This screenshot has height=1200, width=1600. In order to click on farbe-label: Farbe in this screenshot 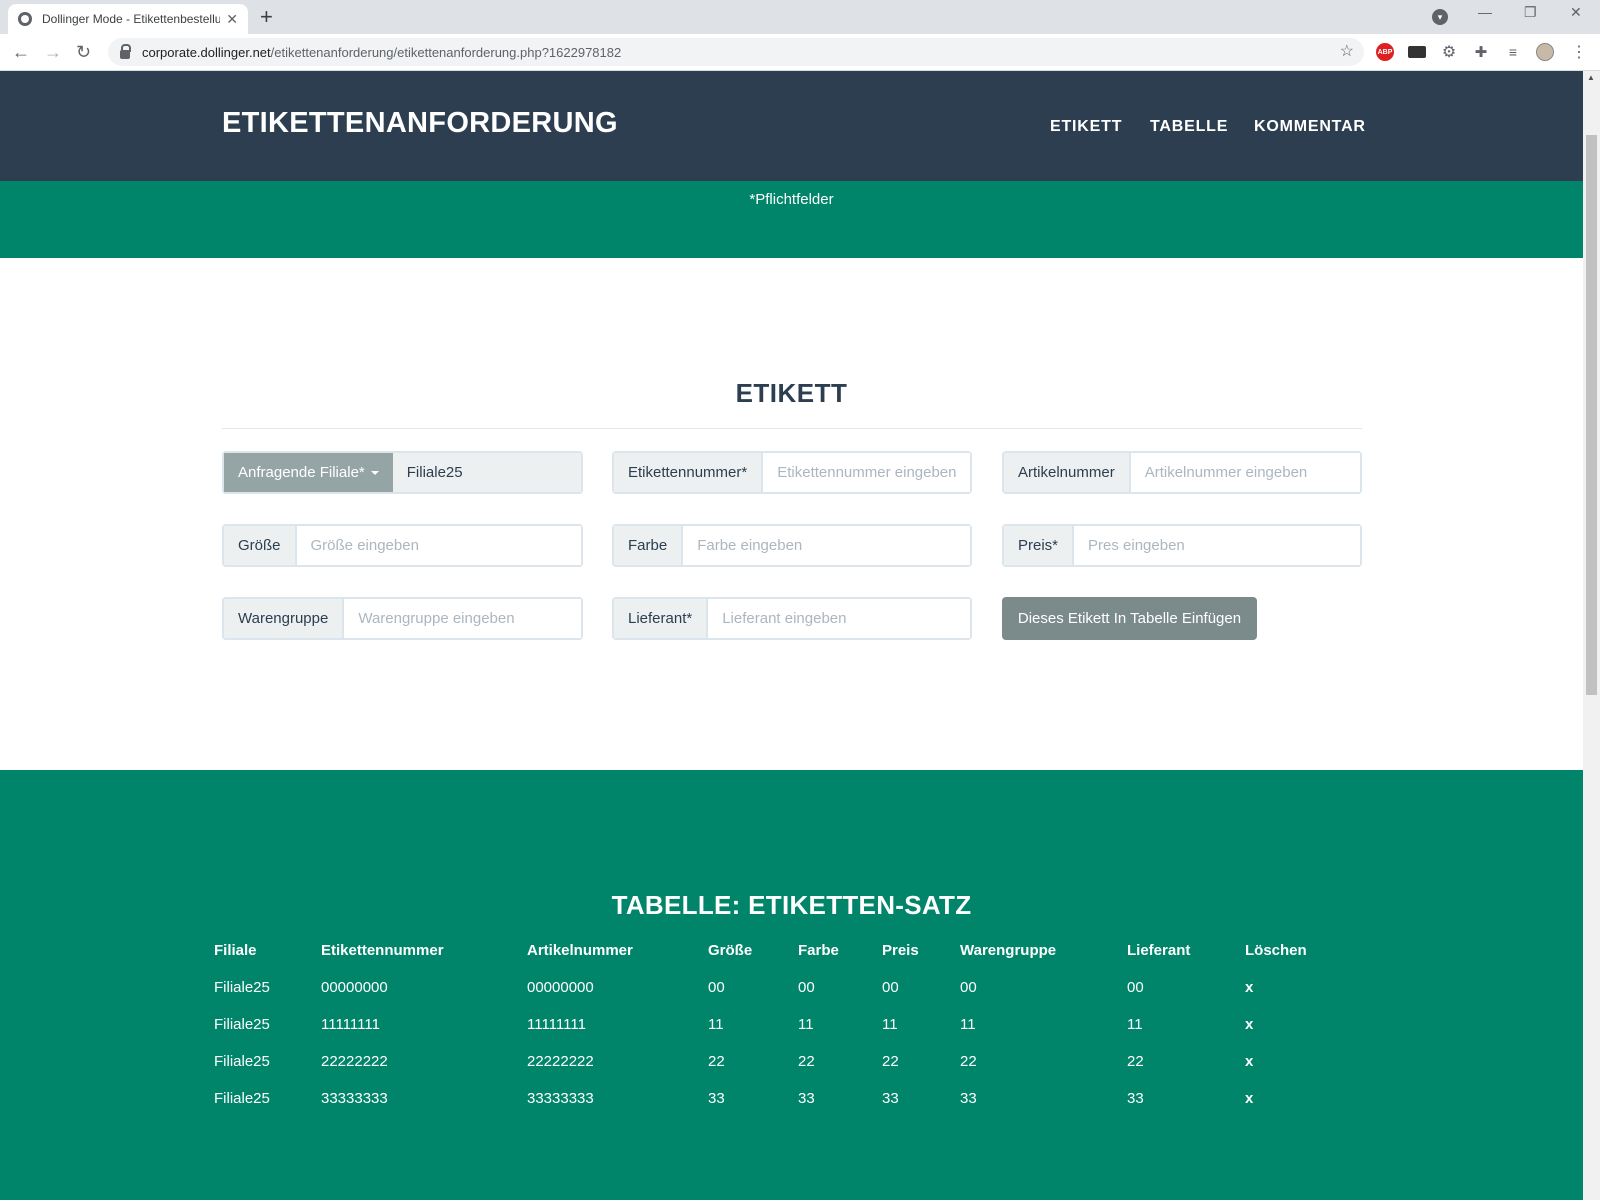, I will do `click(649, 545)`.